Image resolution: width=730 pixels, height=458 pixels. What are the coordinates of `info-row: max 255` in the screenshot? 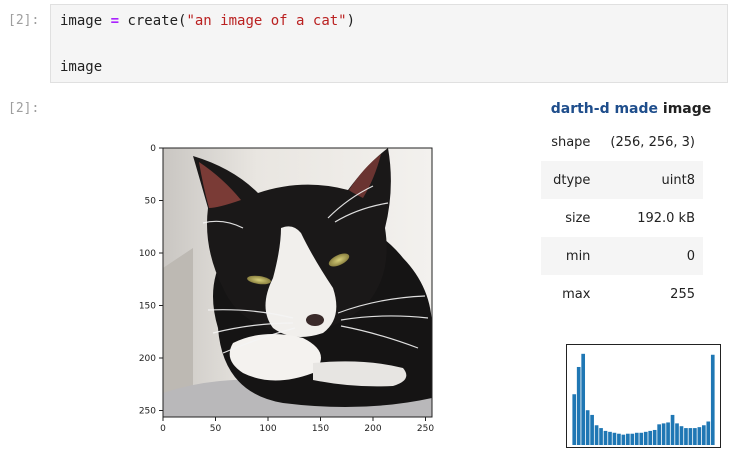 It's located at (622, 294).